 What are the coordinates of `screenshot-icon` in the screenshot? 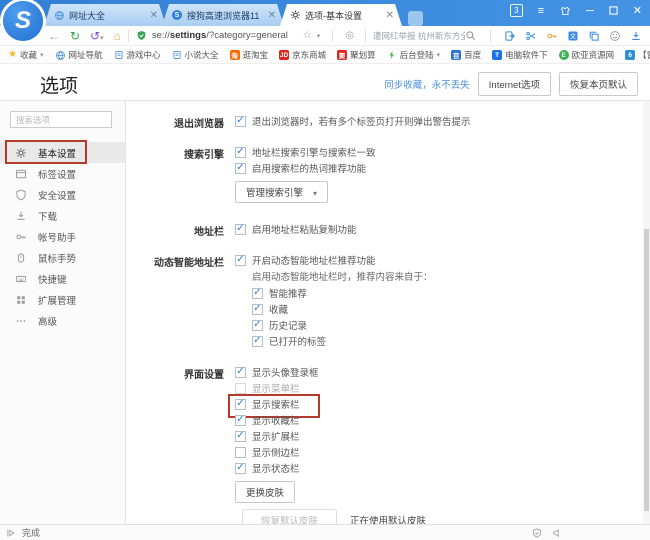 It's located at (531, 36).